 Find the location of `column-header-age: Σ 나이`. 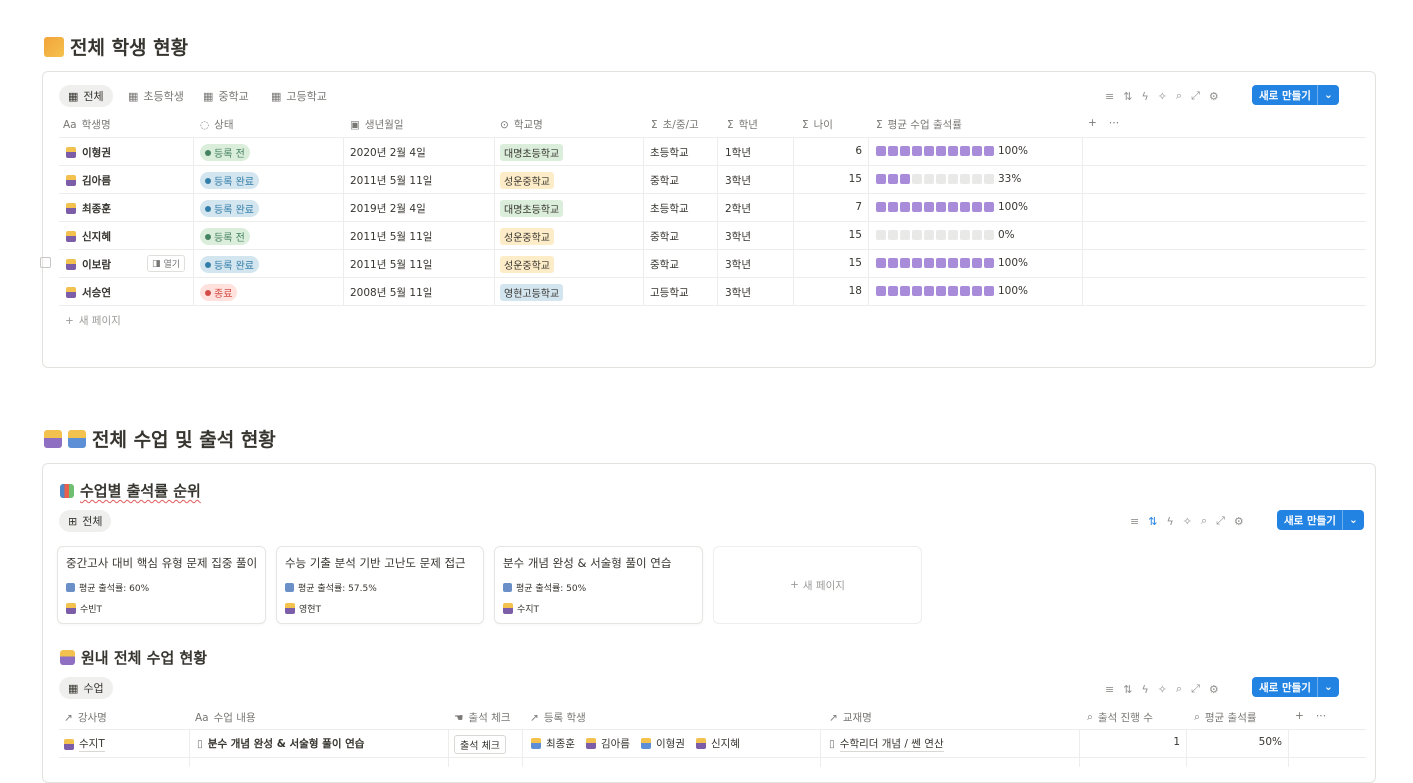

column-header-age: Σ 나이 is located at coordinates (817, 124).